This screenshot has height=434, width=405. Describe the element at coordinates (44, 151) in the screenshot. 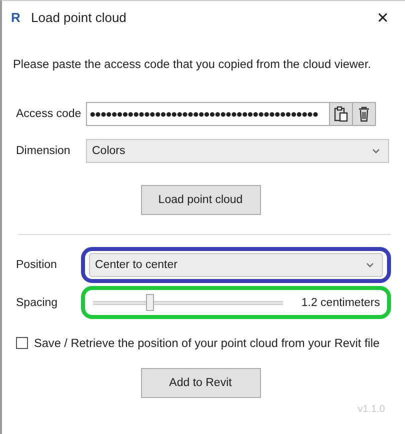

I see `field-label: Dimension` at that location.